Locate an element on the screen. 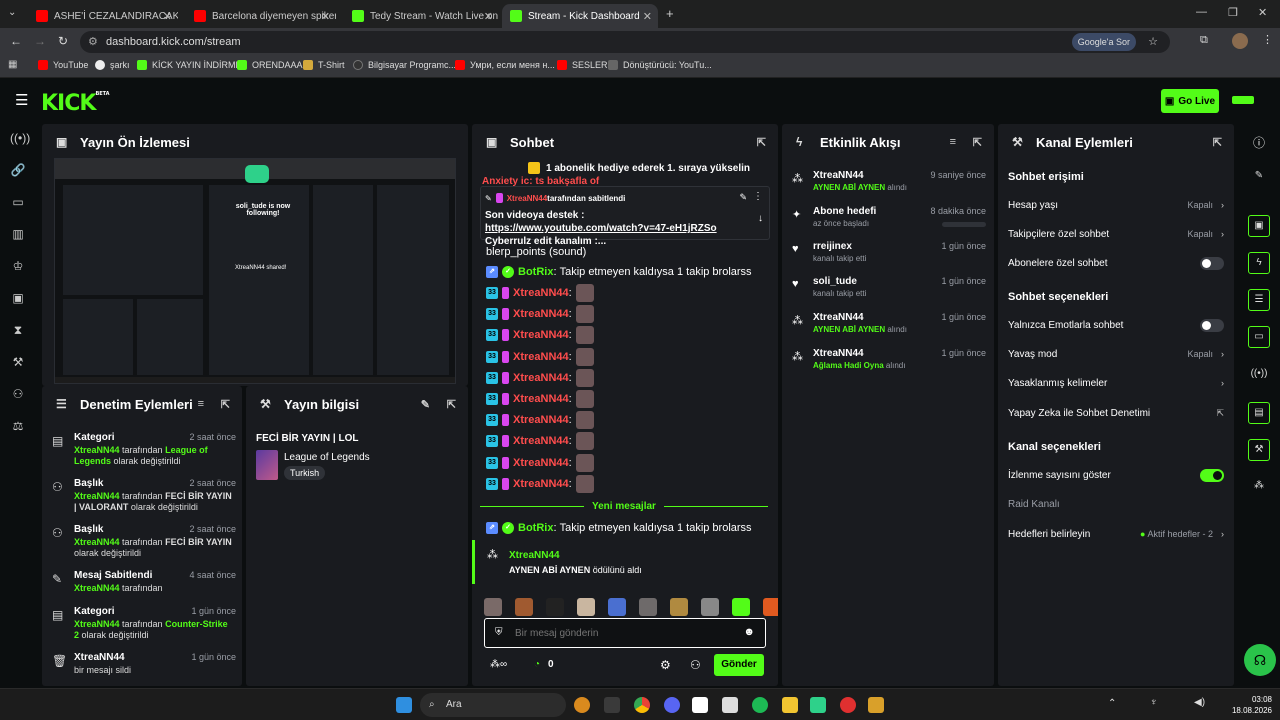  subs-only-toggle is located at coordinates (1212, 263).